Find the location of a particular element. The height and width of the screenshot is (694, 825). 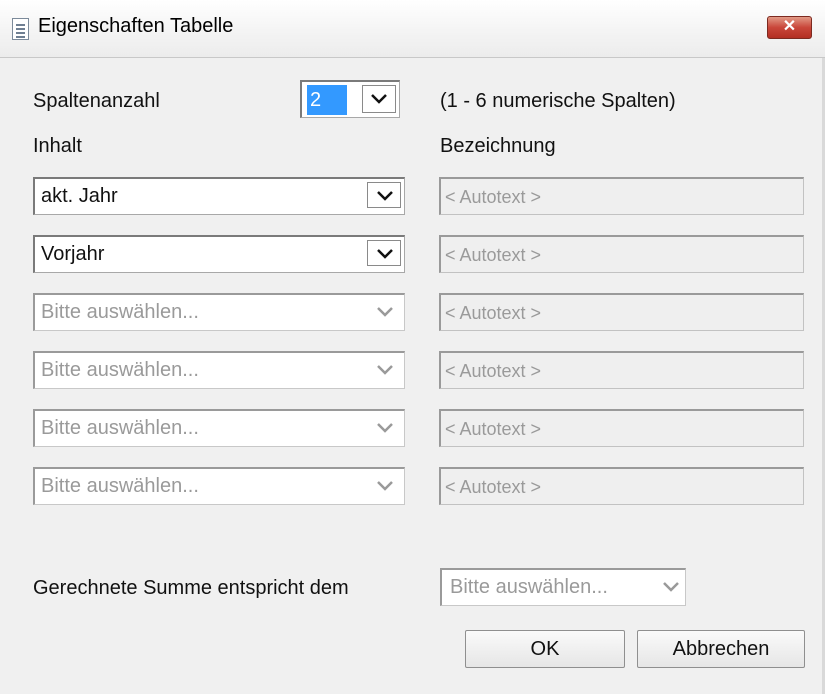

bezeichnung-header: Bezeichnung is located at coordinates (498, 146).